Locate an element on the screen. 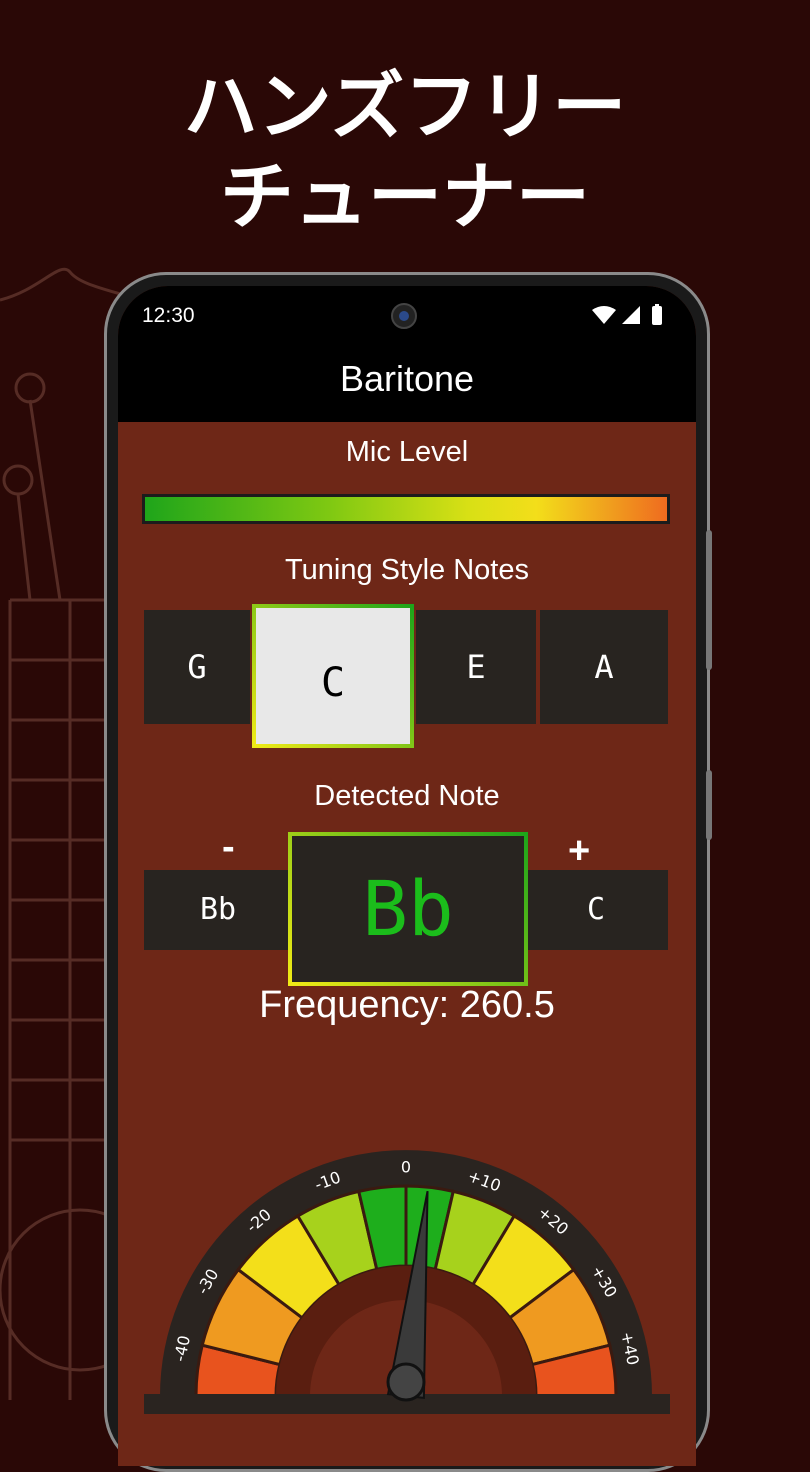 This screenshot has height=1472, width=810. phone-power-button is located at coordinates (709, 600).